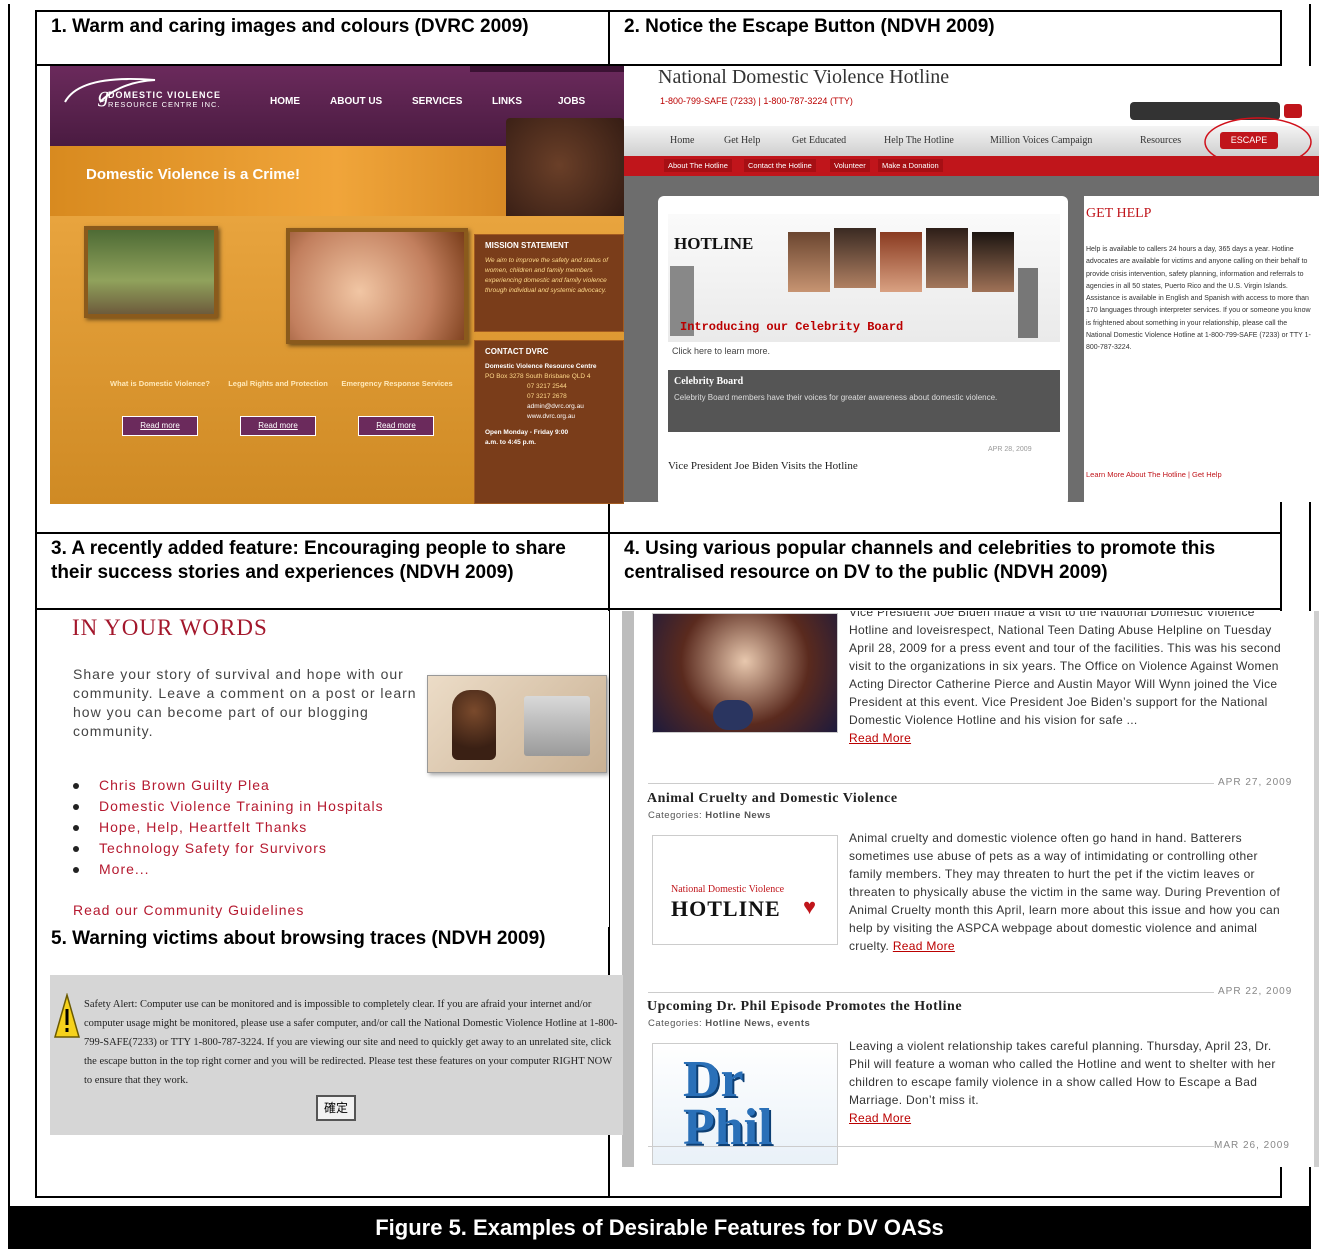  I want to click on page-gutter, so click(628, 889).